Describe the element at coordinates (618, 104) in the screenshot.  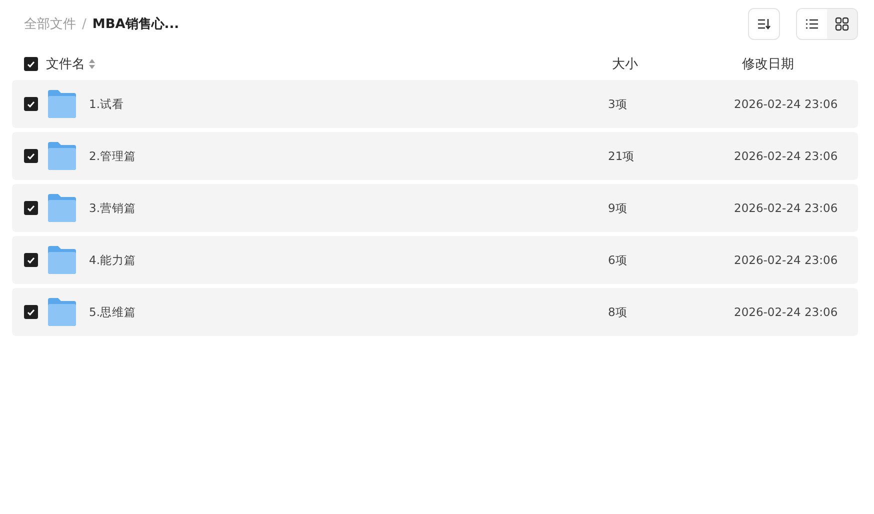
I see `item-count: 3项` at that location.